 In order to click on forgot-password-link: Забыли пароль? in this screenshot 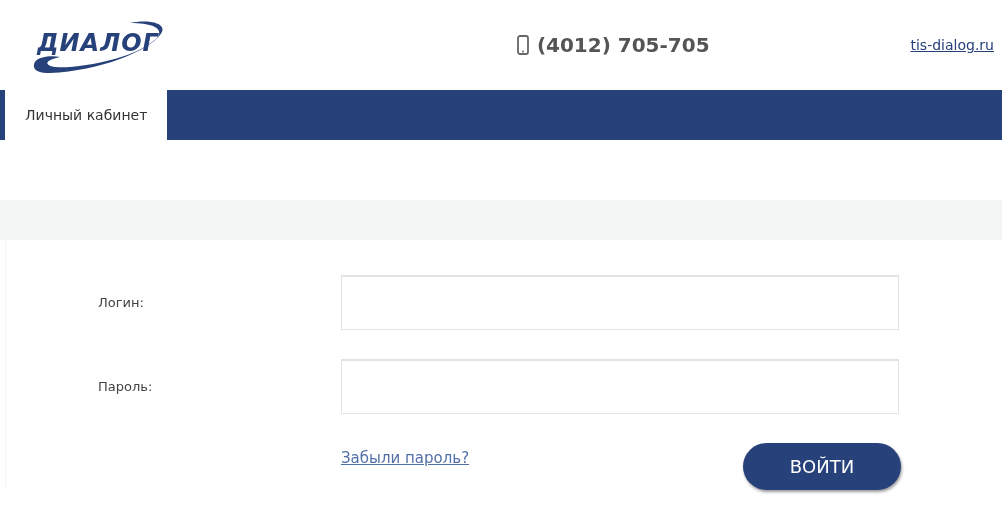, I will do `click(405, 457)`.